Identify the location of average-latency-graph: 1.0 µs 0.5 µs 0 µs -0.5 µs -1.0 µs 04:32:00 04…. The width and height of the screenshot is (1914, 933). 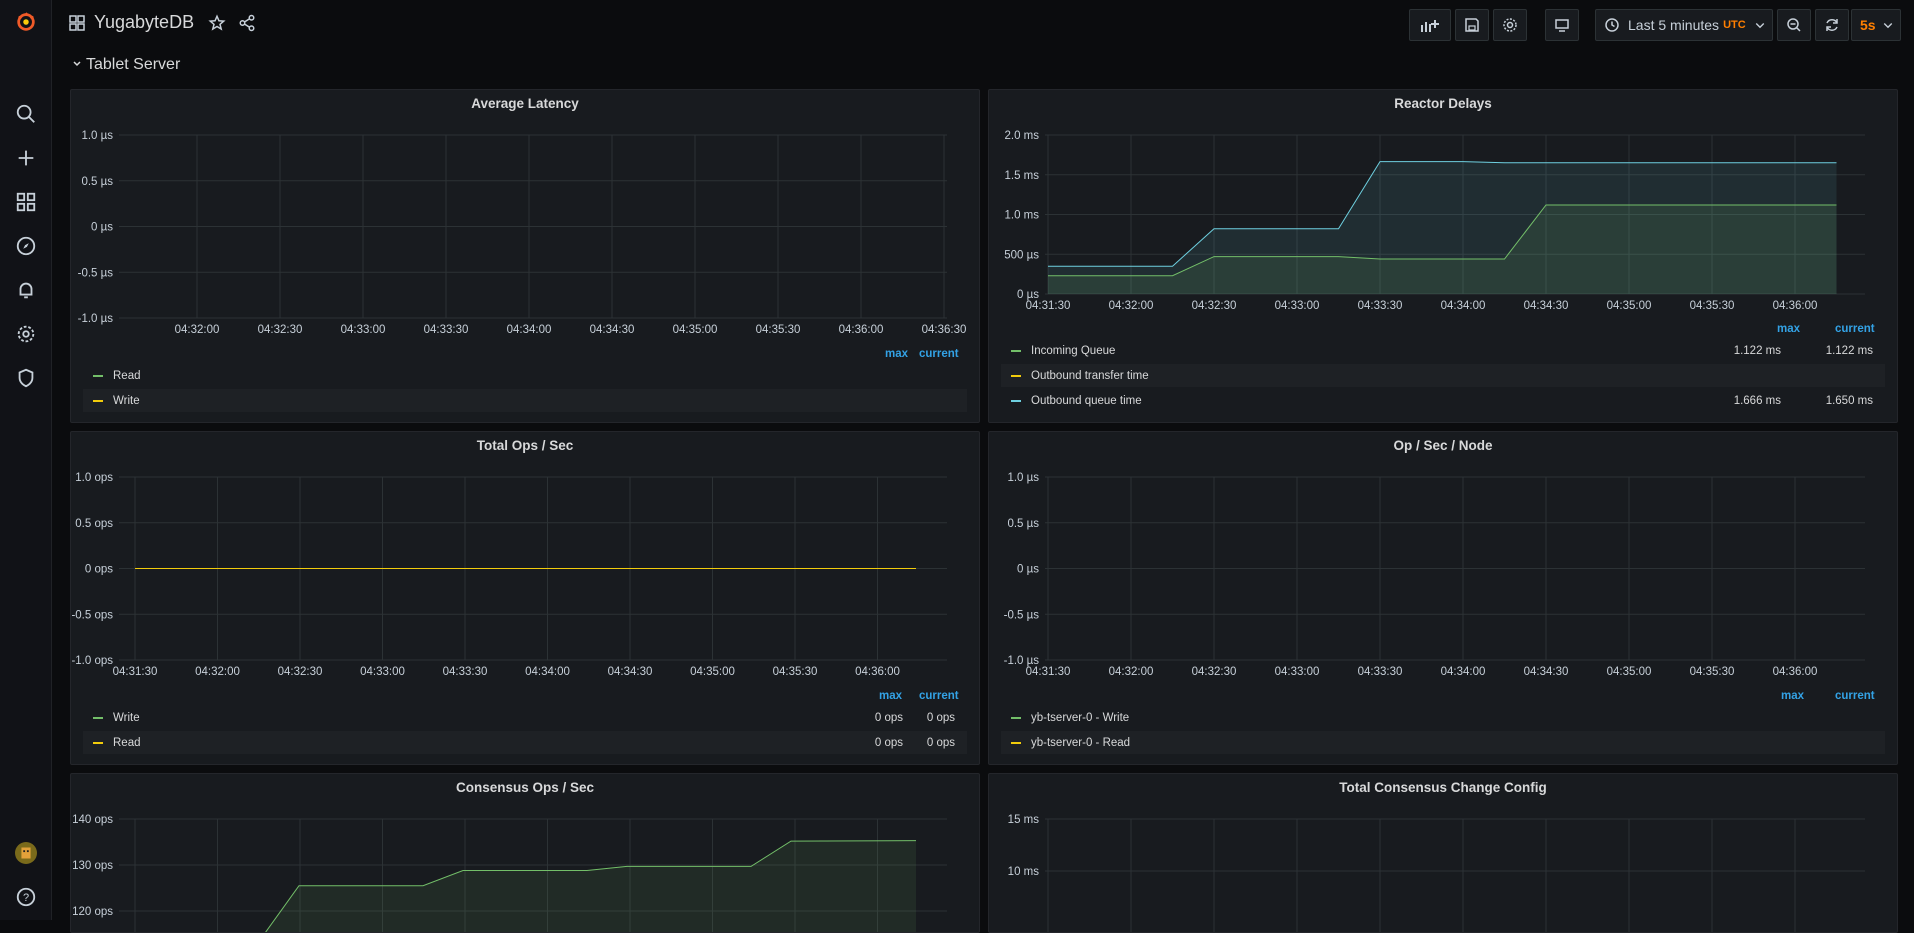
(526, 225).